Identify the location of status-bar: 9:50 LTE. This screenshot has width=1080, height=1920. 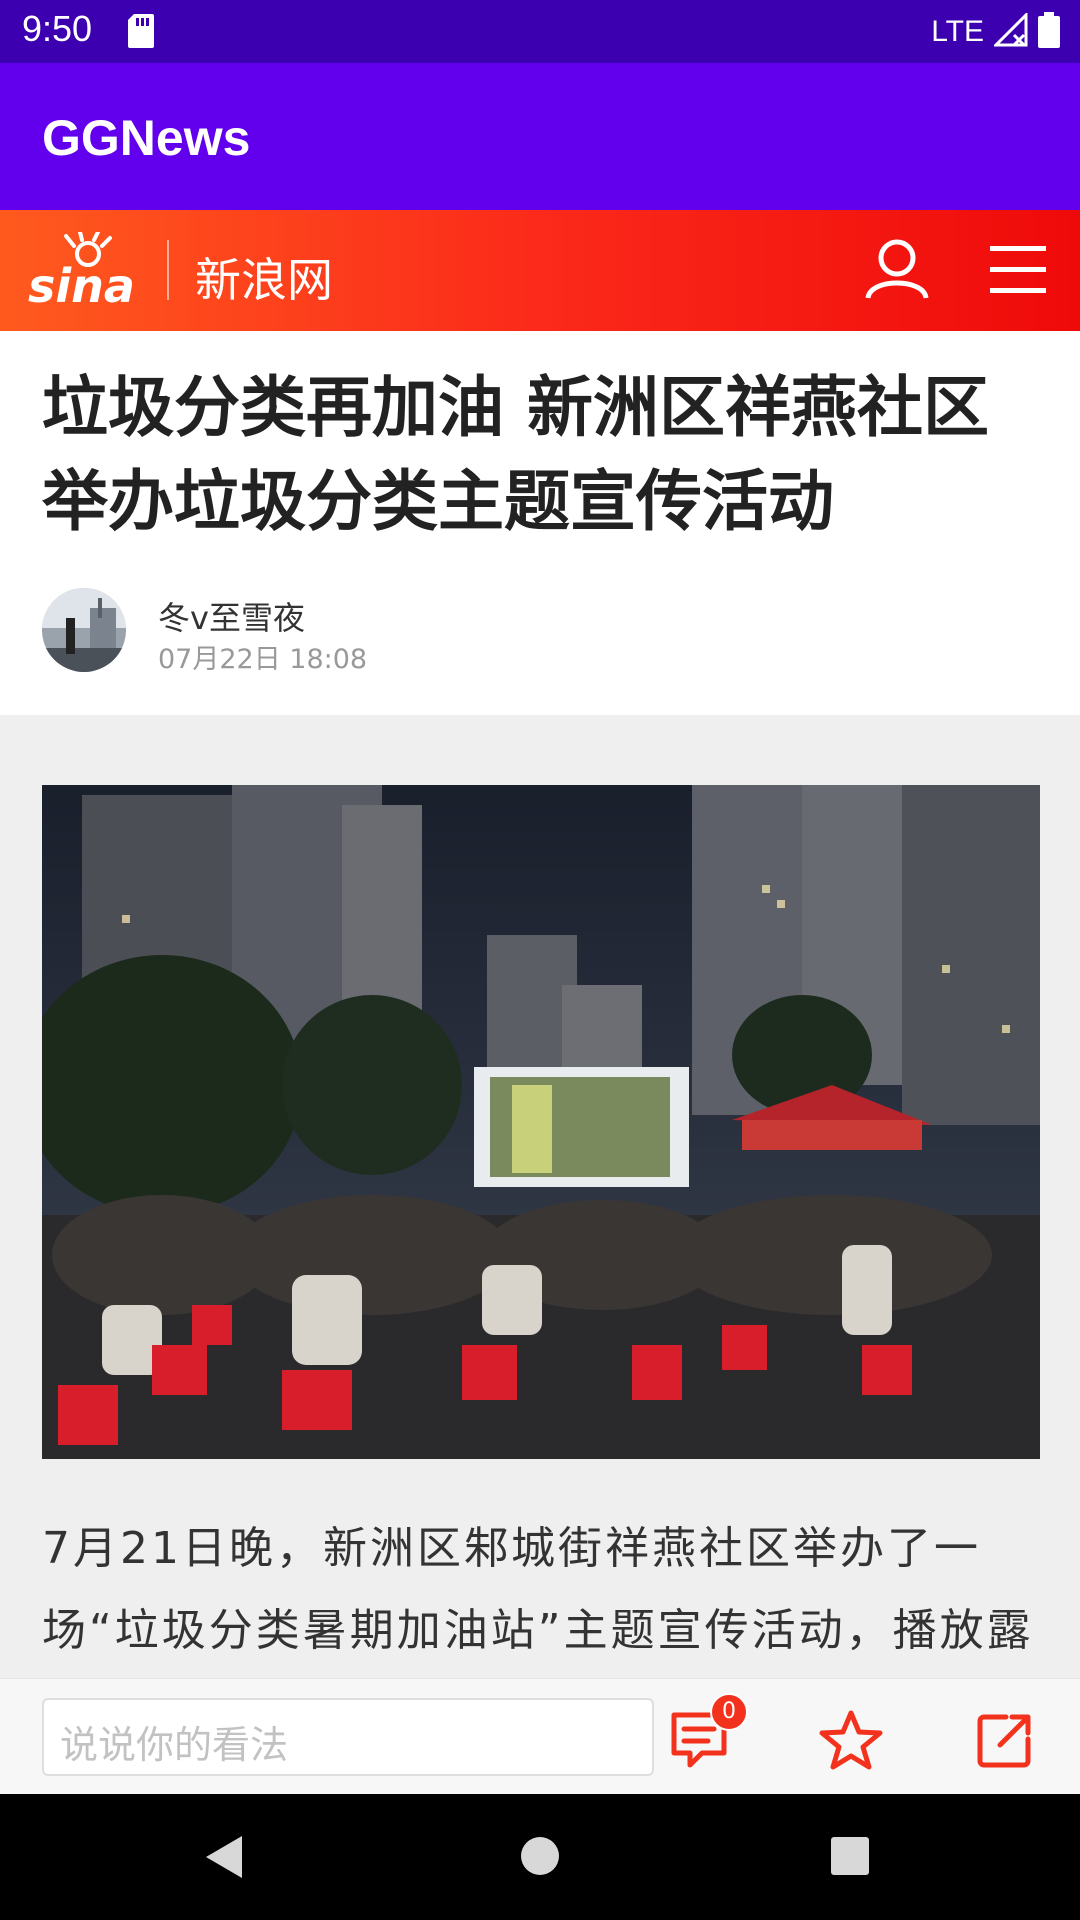
(540, 31).